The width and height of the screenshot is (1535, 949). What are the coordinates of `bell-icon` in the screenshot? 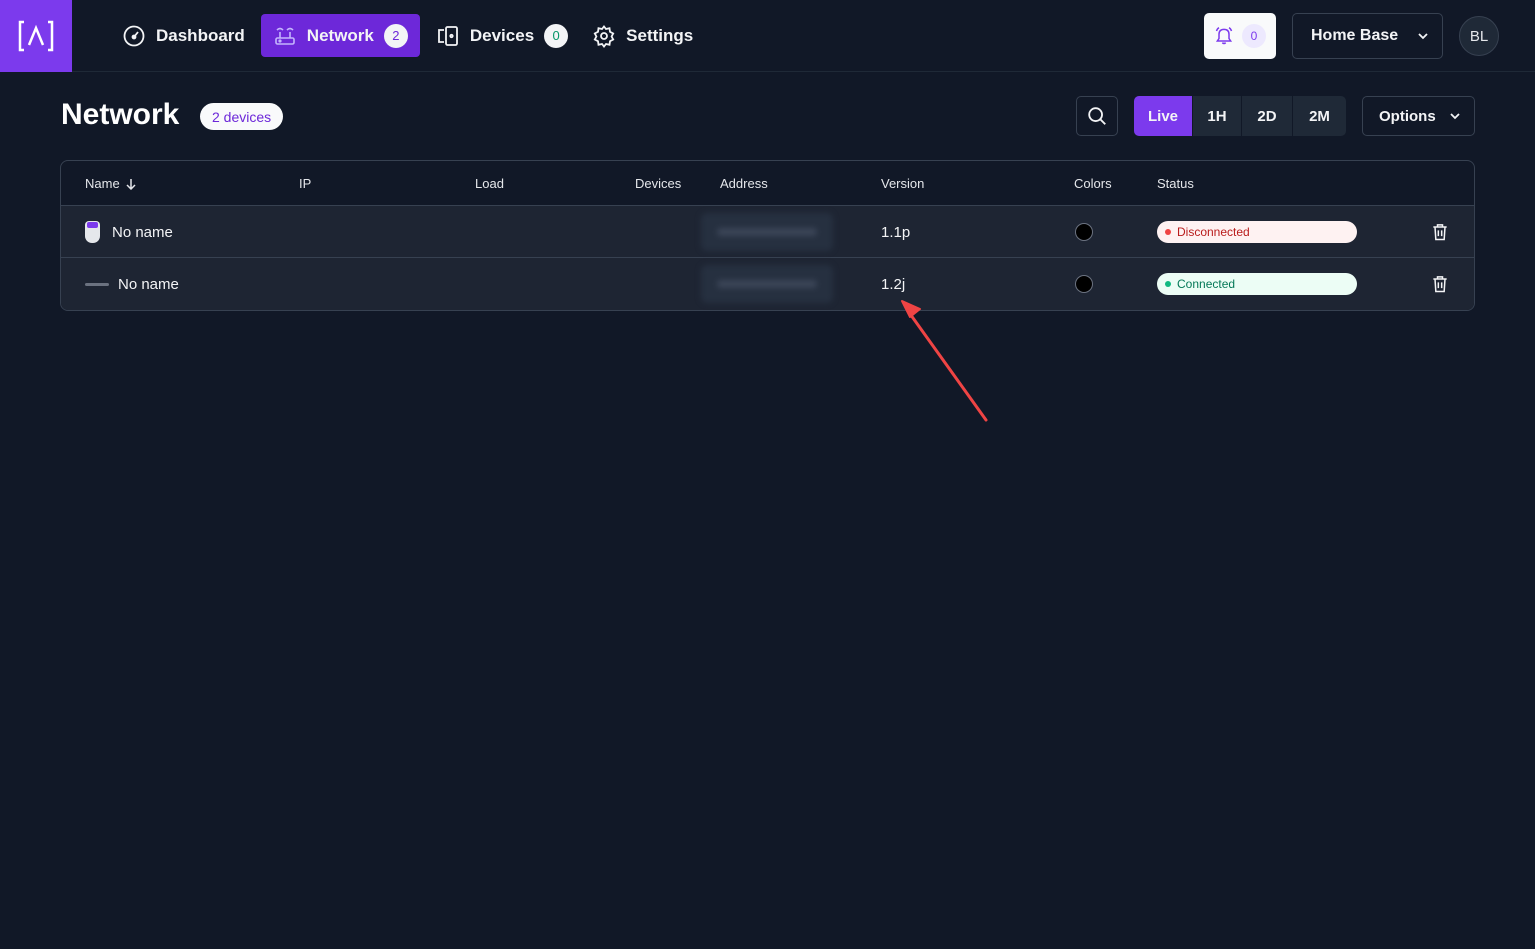 It's located at (1224, 35).